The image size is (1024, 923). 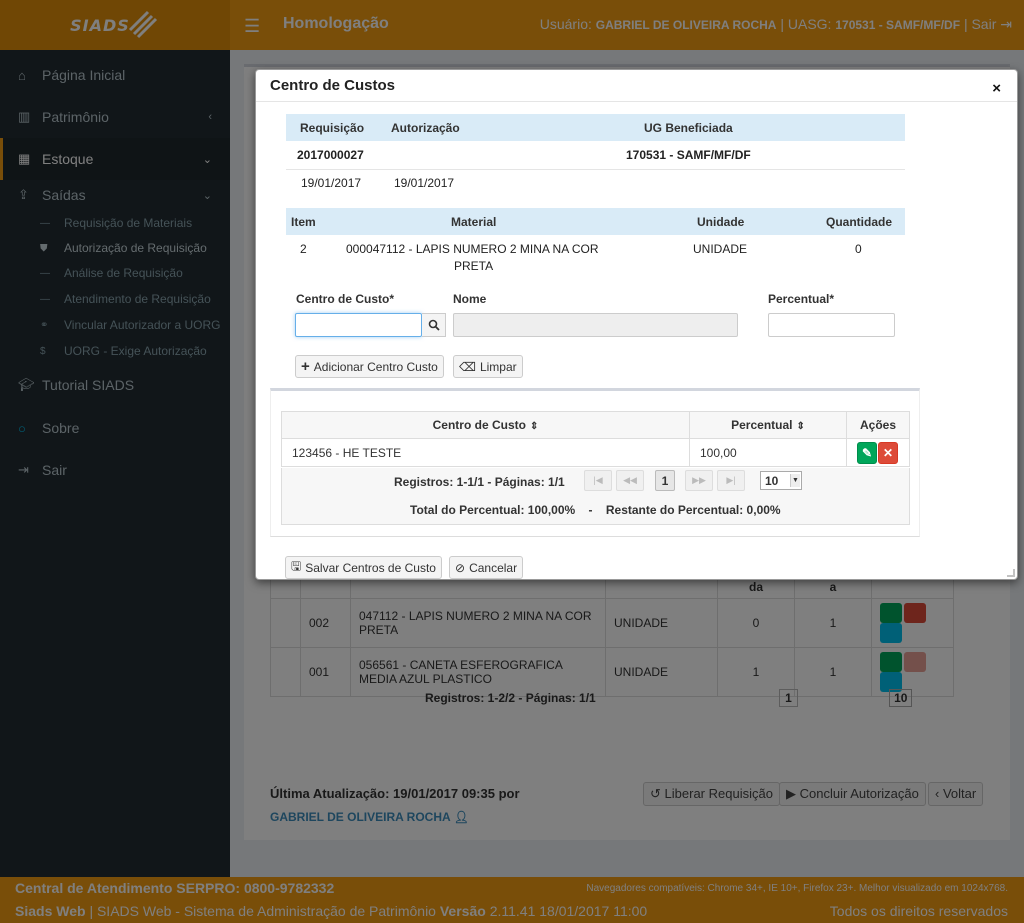 I want to click on resize-handle-icon, so click(x=1011, y=573).